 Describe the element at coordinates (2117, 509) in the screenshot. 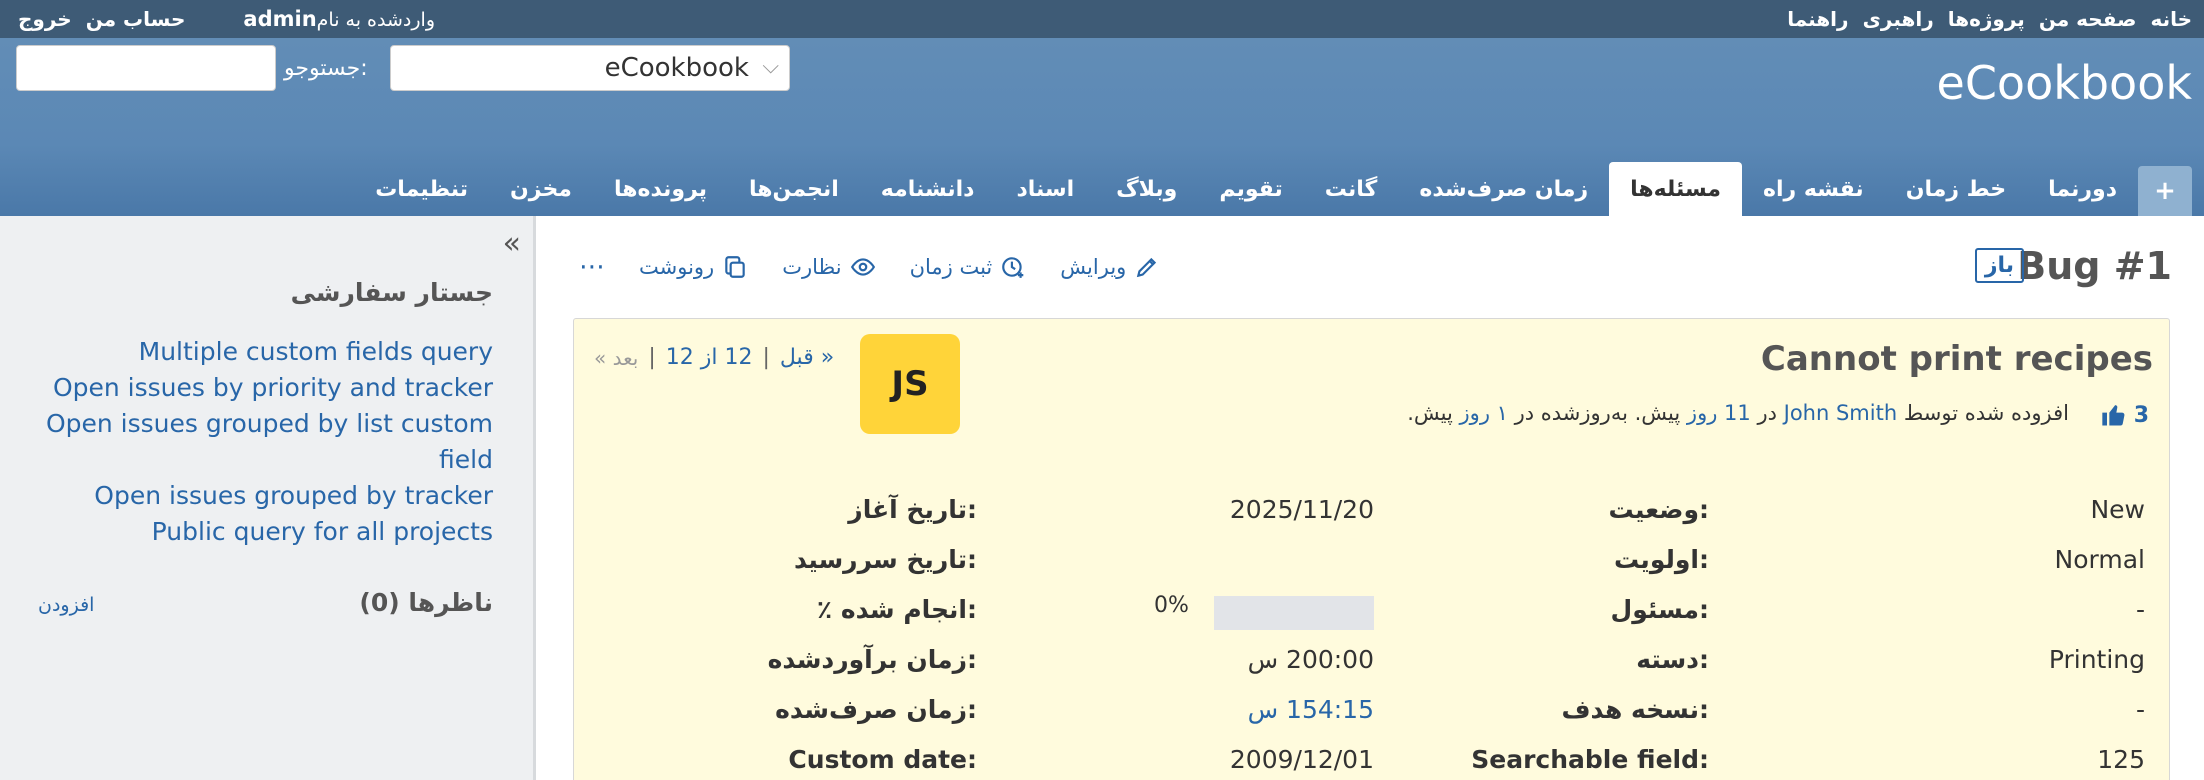

I see `status-value: New` at that location.